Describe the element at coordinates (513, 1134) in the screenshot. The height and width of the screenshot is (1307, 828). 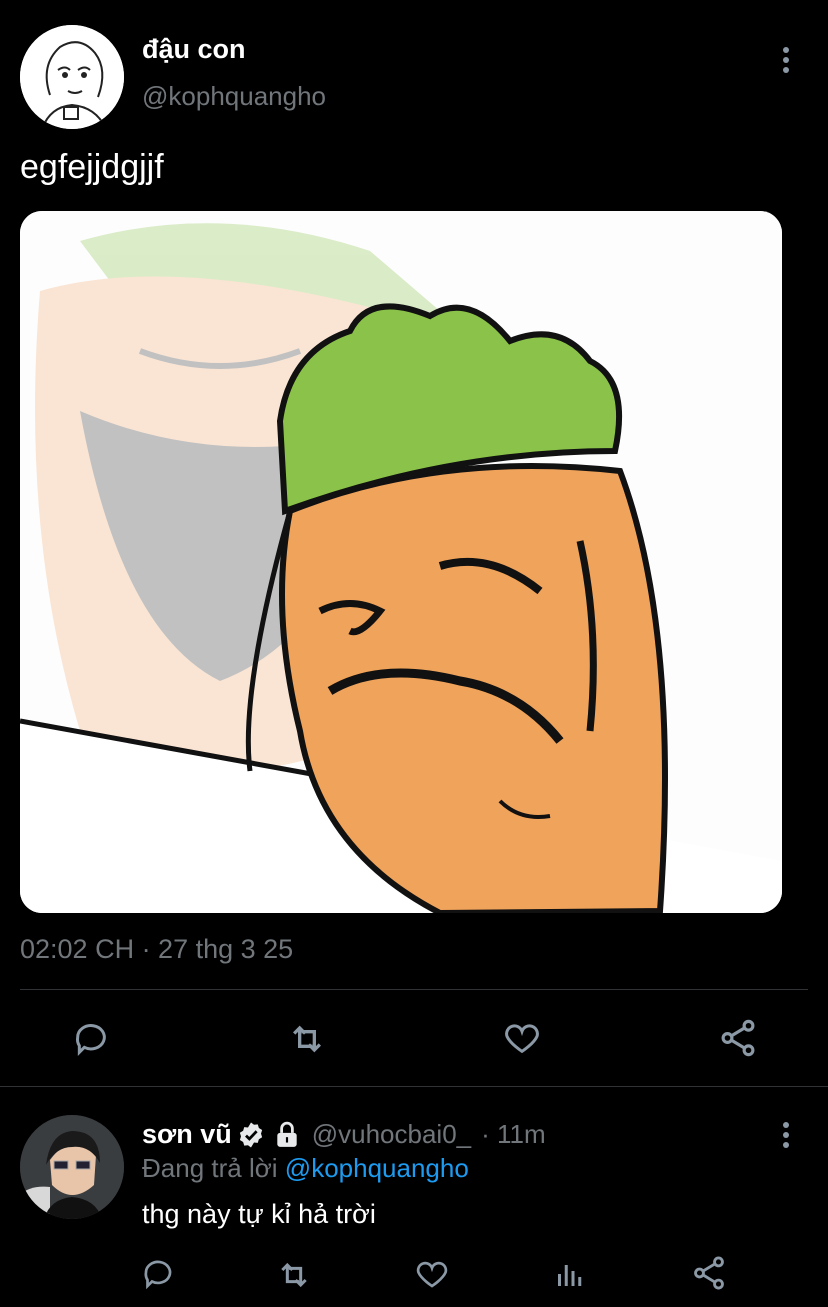
I see `reply-time: · 11m` at that location.